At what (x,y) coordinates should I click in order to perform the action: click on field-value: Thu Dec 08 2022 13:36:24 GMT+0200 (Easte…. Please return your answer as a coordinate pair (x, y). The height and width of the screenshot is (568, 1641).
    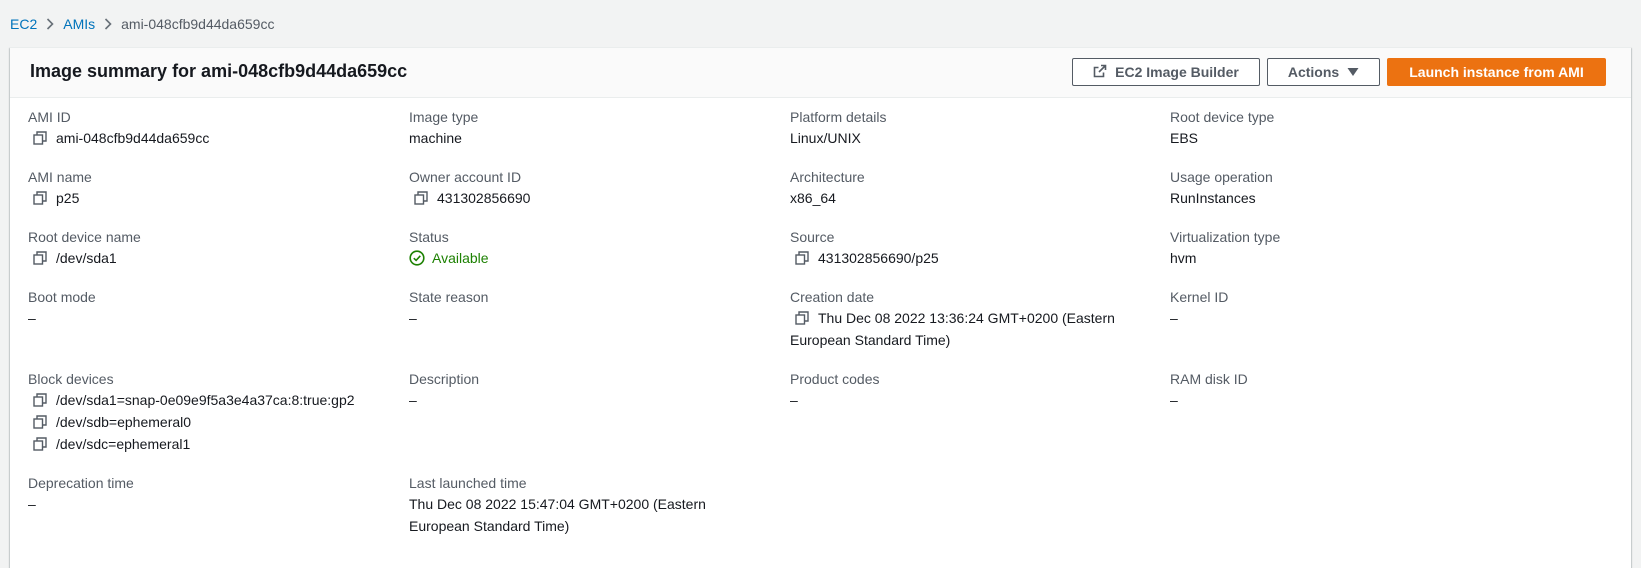
    Looking at the image, I should click on (952, 329).